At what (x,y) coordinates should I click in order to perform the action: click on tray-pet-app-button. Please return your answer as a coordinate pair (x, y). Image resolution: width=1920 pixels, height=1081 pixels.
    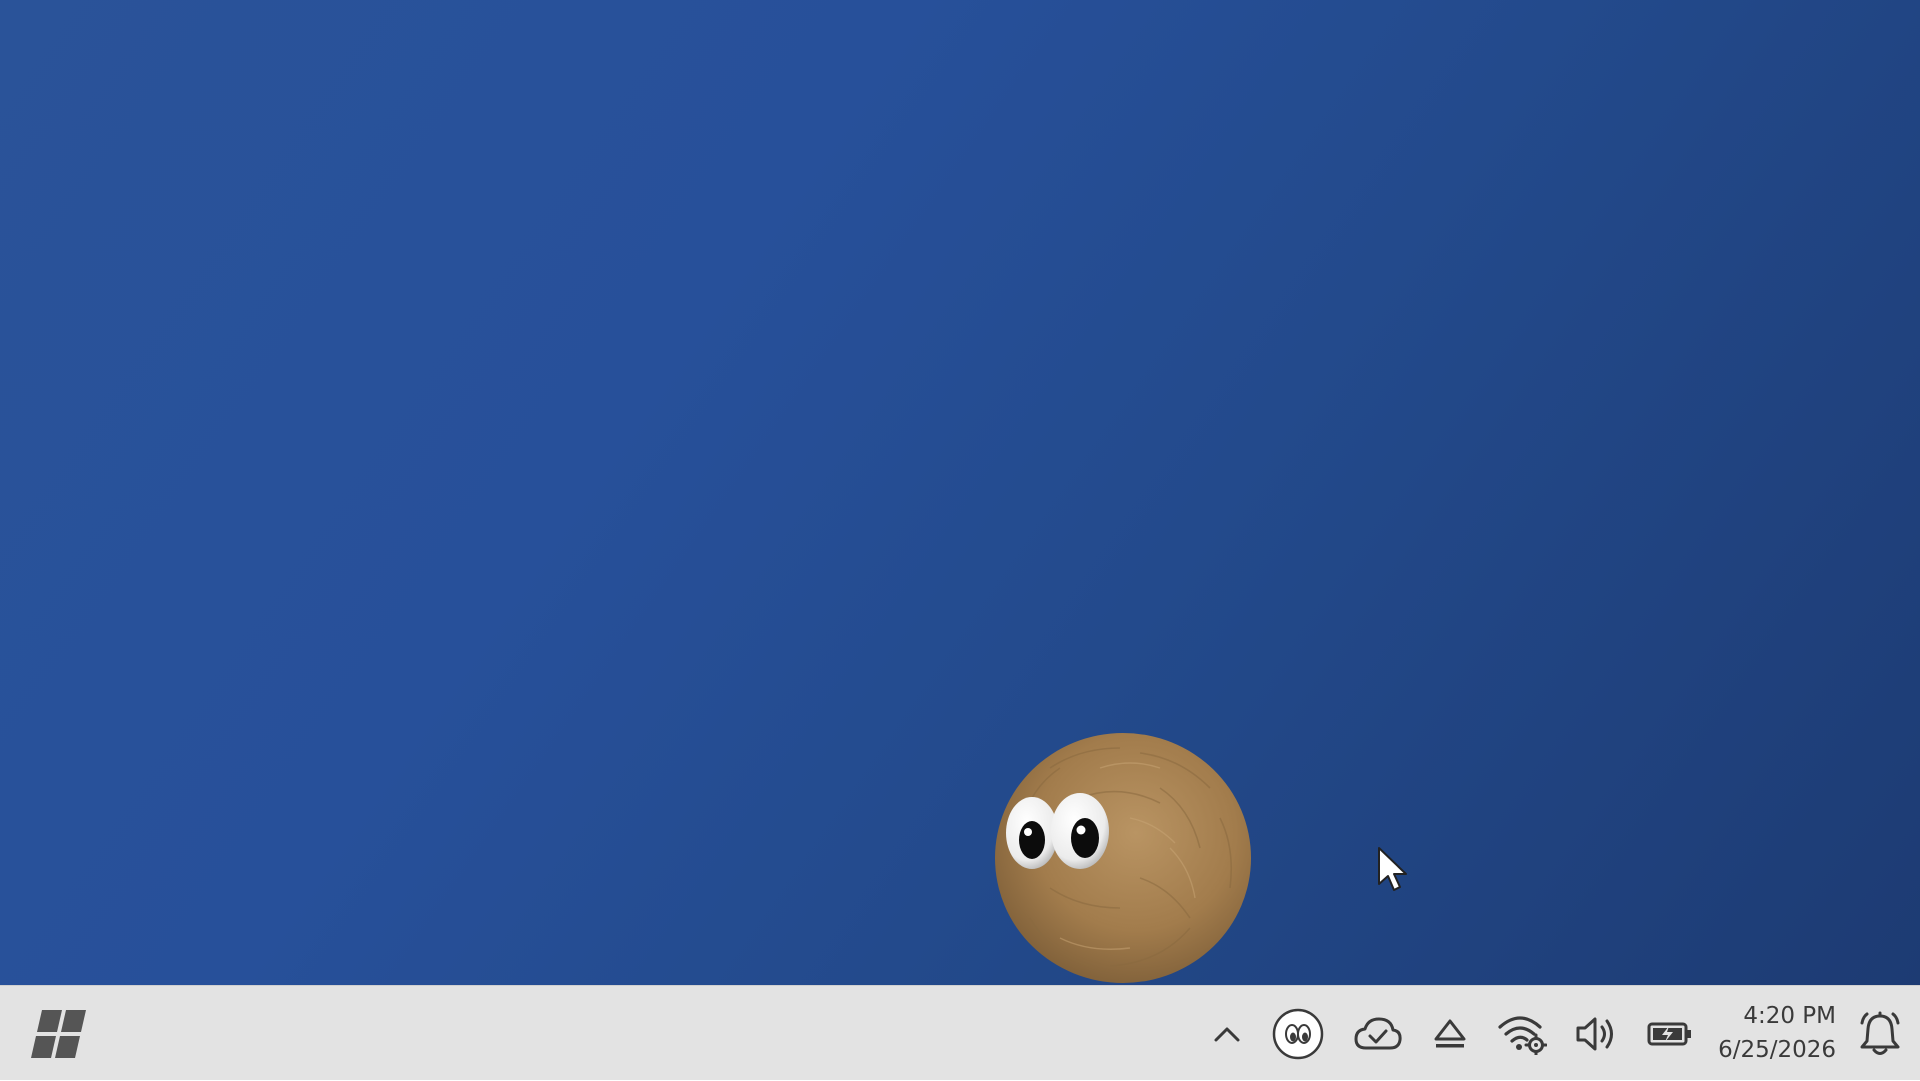
    Looking at the image, I should click on (1298, 1033).